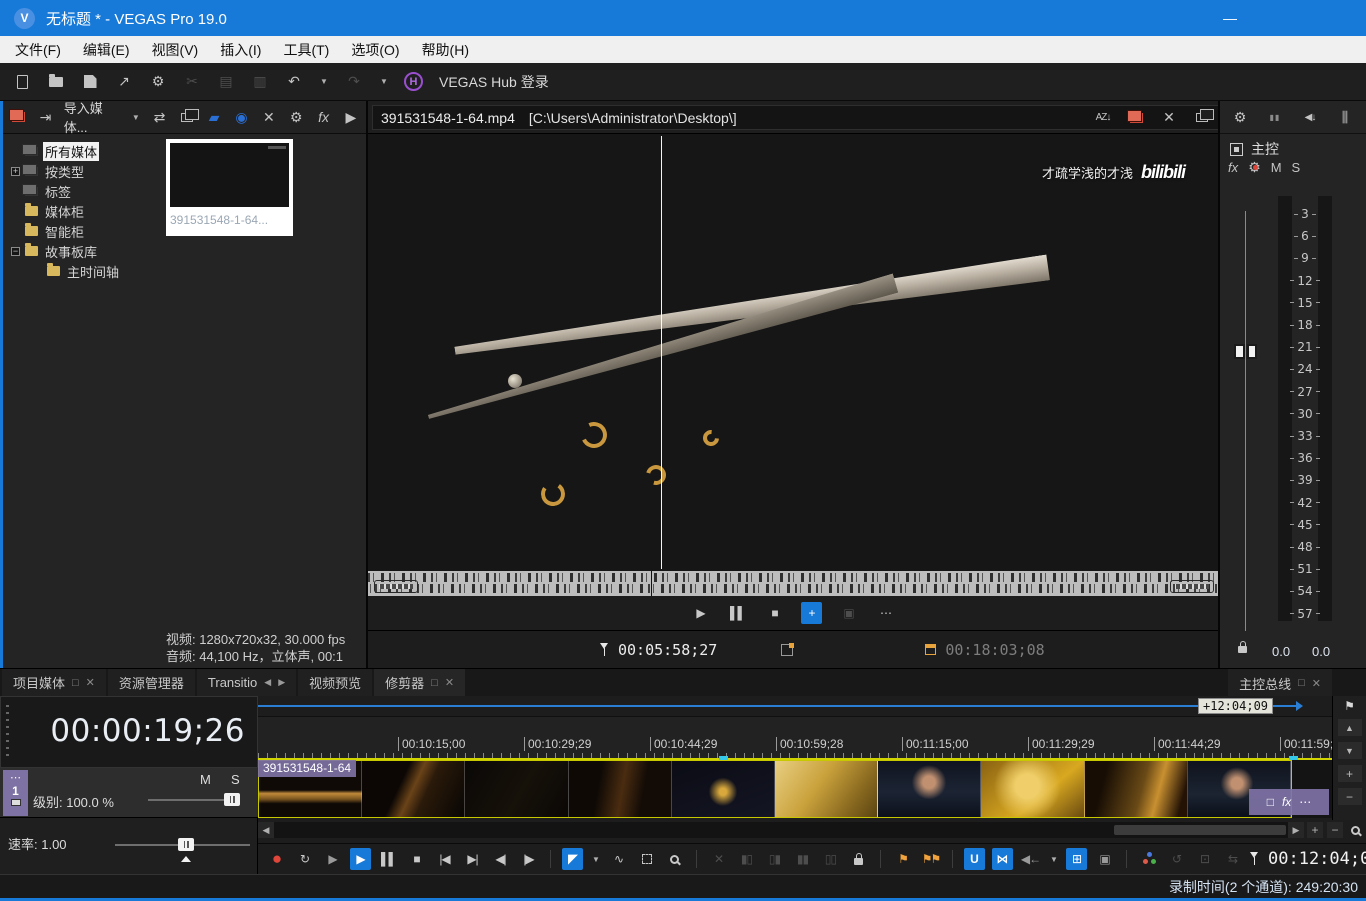 The image size is (1366, 901). I want to click on tree-expander-icon: −, so click(15, 251).